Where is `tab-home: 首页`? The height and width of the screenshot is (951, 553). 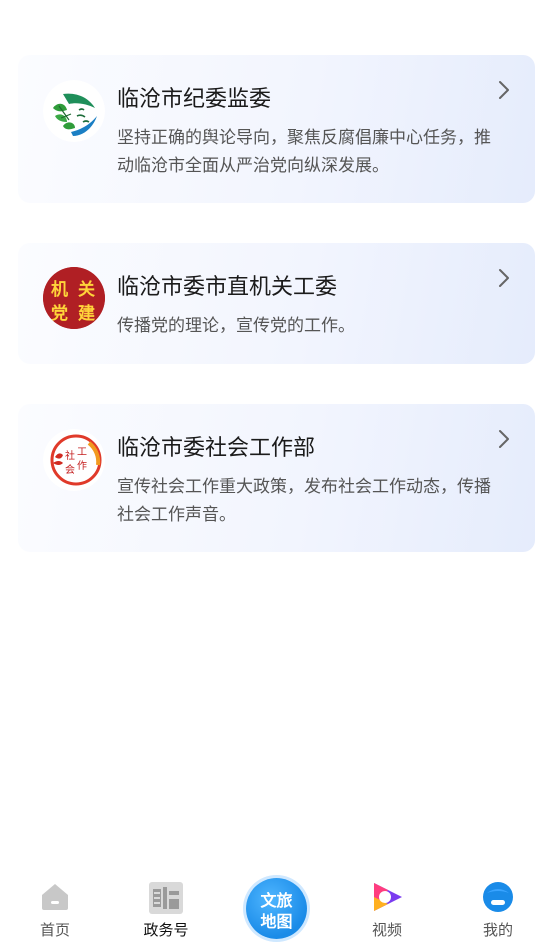 tab-home: 首页 is located at coordinates (55, 907).